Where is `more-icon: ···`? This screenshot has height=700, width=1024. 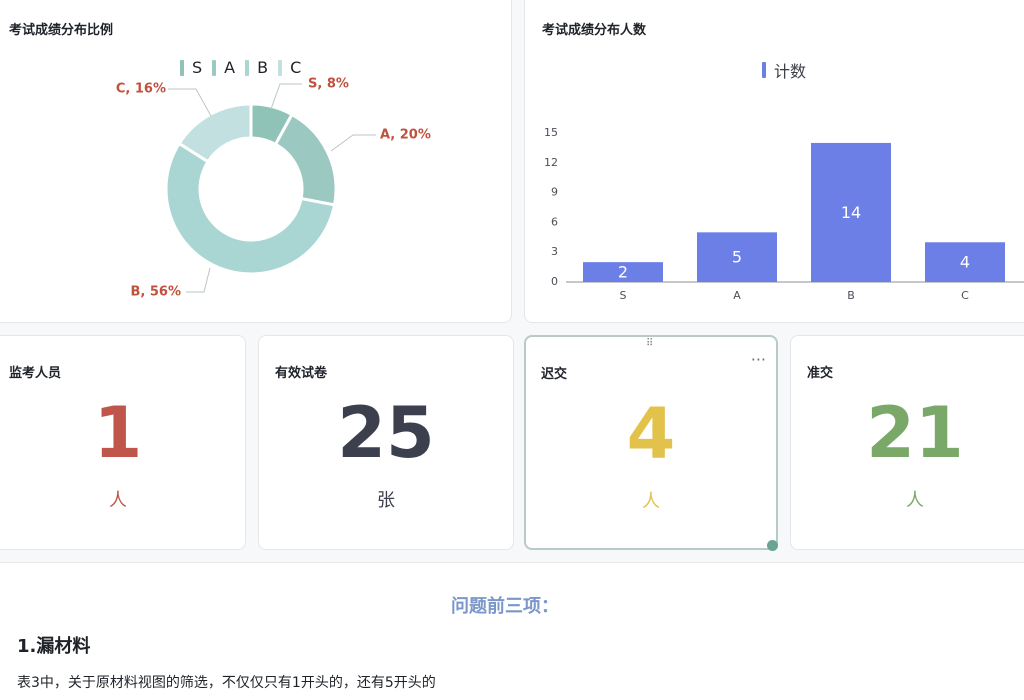
more-icon: ··· is located at coordinates (758, 360).